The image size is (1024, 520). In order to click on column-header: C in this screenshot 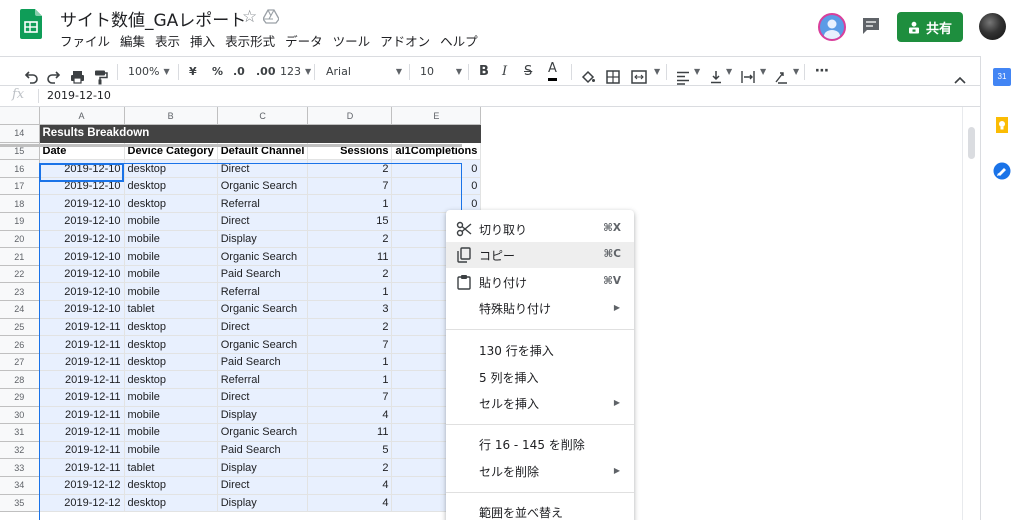, I will do `click(263, 116)`.